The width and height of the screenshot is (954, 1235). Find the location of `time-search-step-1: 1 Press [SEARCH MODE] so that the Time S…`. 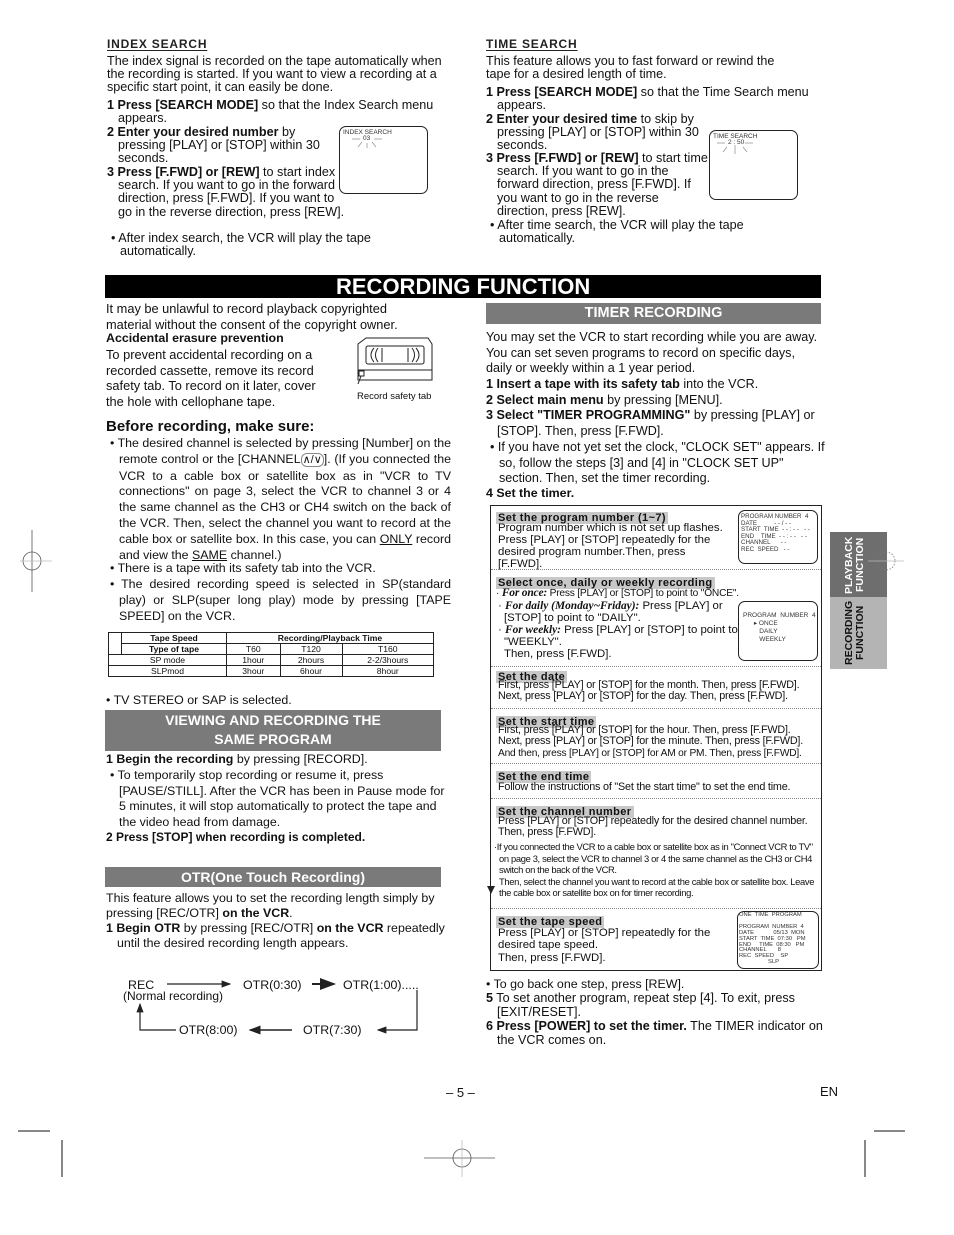

time-search-step-1: 1 Press [SEARCH MODE] so that the Time S… is located at coordinates (647, 99).